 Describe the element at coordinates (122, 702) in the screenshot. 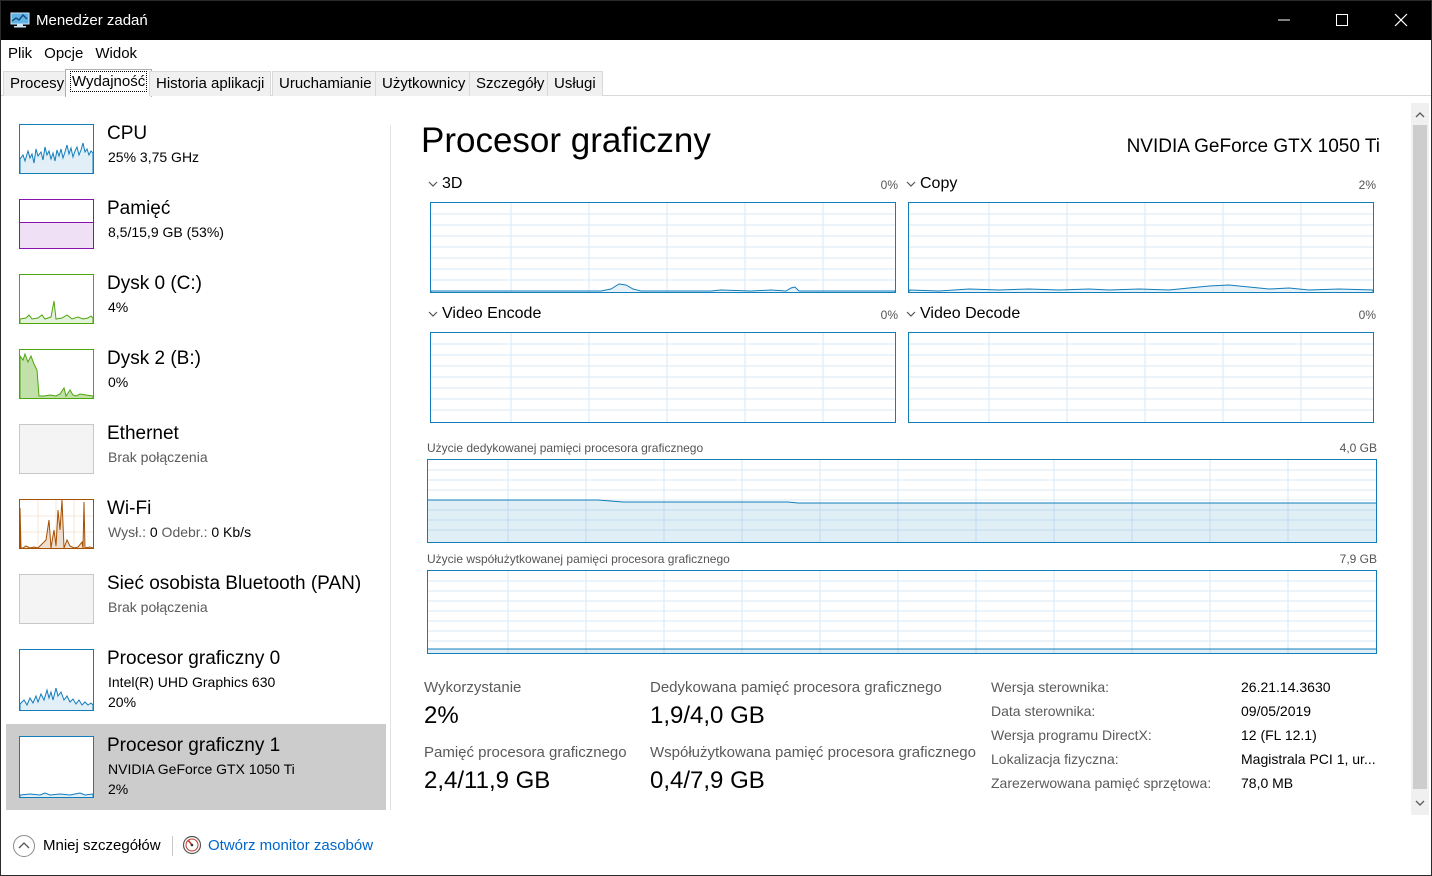

I see `sidebar-item-percent: 20%` at that location.